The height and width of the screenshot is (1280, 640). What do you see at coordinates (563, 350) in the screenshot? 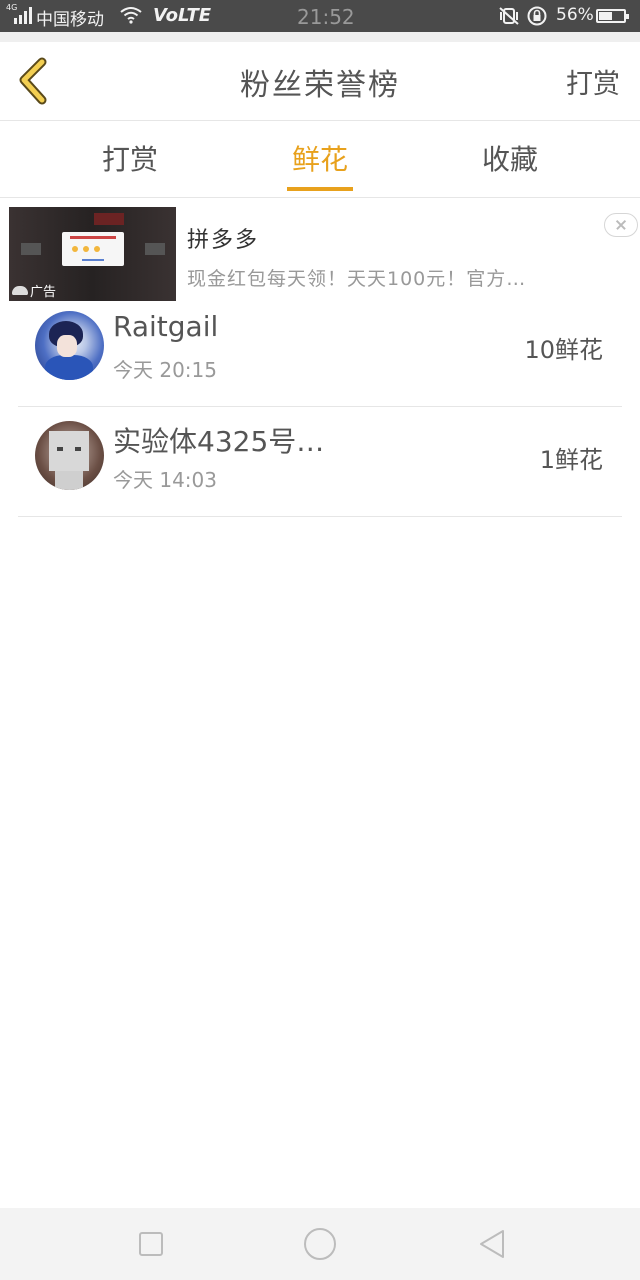
I see `flower-count: 10鲜花` at bounding box center [563, 350].